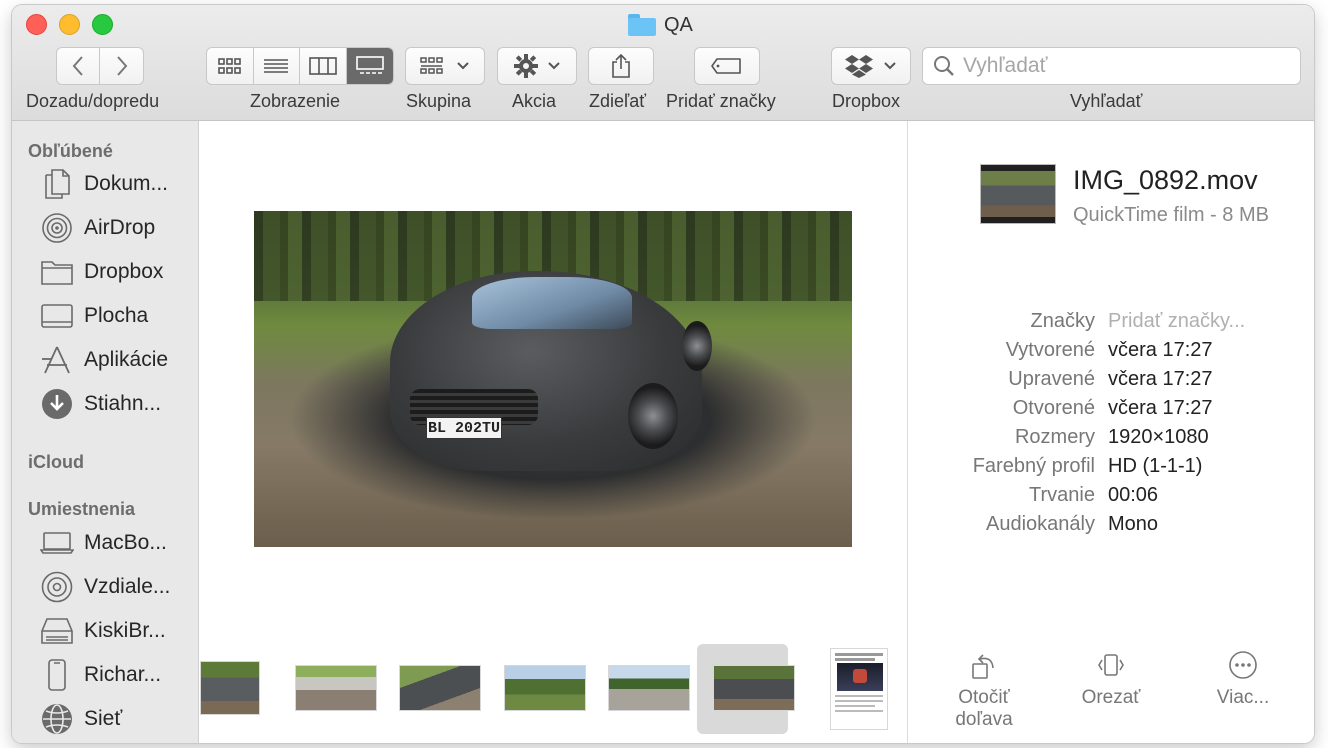 This screenshot has width=1328, height=748. What do you see at coordinates (1040, 524) in the screenshot?
I see `meta-key: Audiokanály` at bounding box center [1040, 524].